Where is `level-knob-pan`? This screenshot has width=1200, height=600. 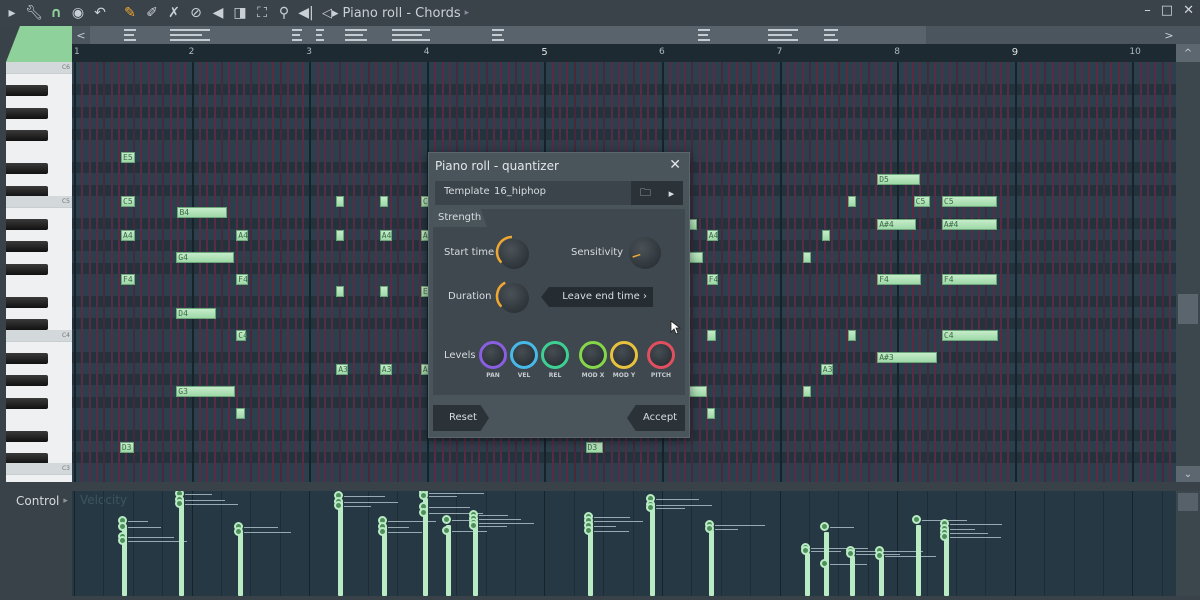 level-knob-pan is located at coordinates (493, 355).